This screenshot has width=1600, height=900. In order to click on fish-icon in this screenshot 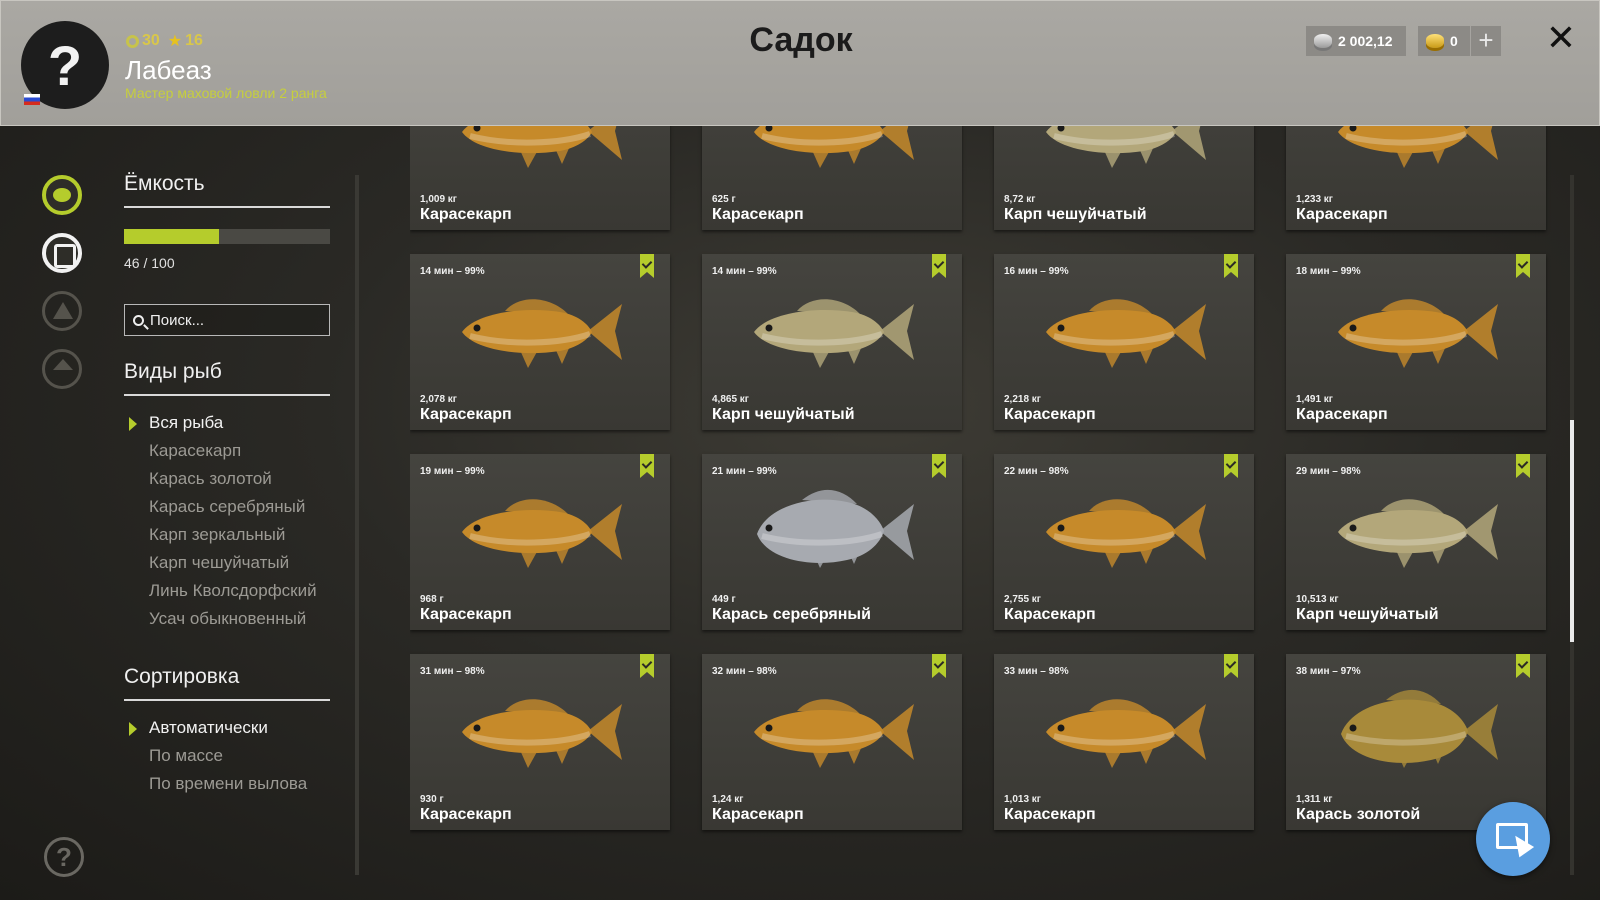, I will do `click(62, 195)`.